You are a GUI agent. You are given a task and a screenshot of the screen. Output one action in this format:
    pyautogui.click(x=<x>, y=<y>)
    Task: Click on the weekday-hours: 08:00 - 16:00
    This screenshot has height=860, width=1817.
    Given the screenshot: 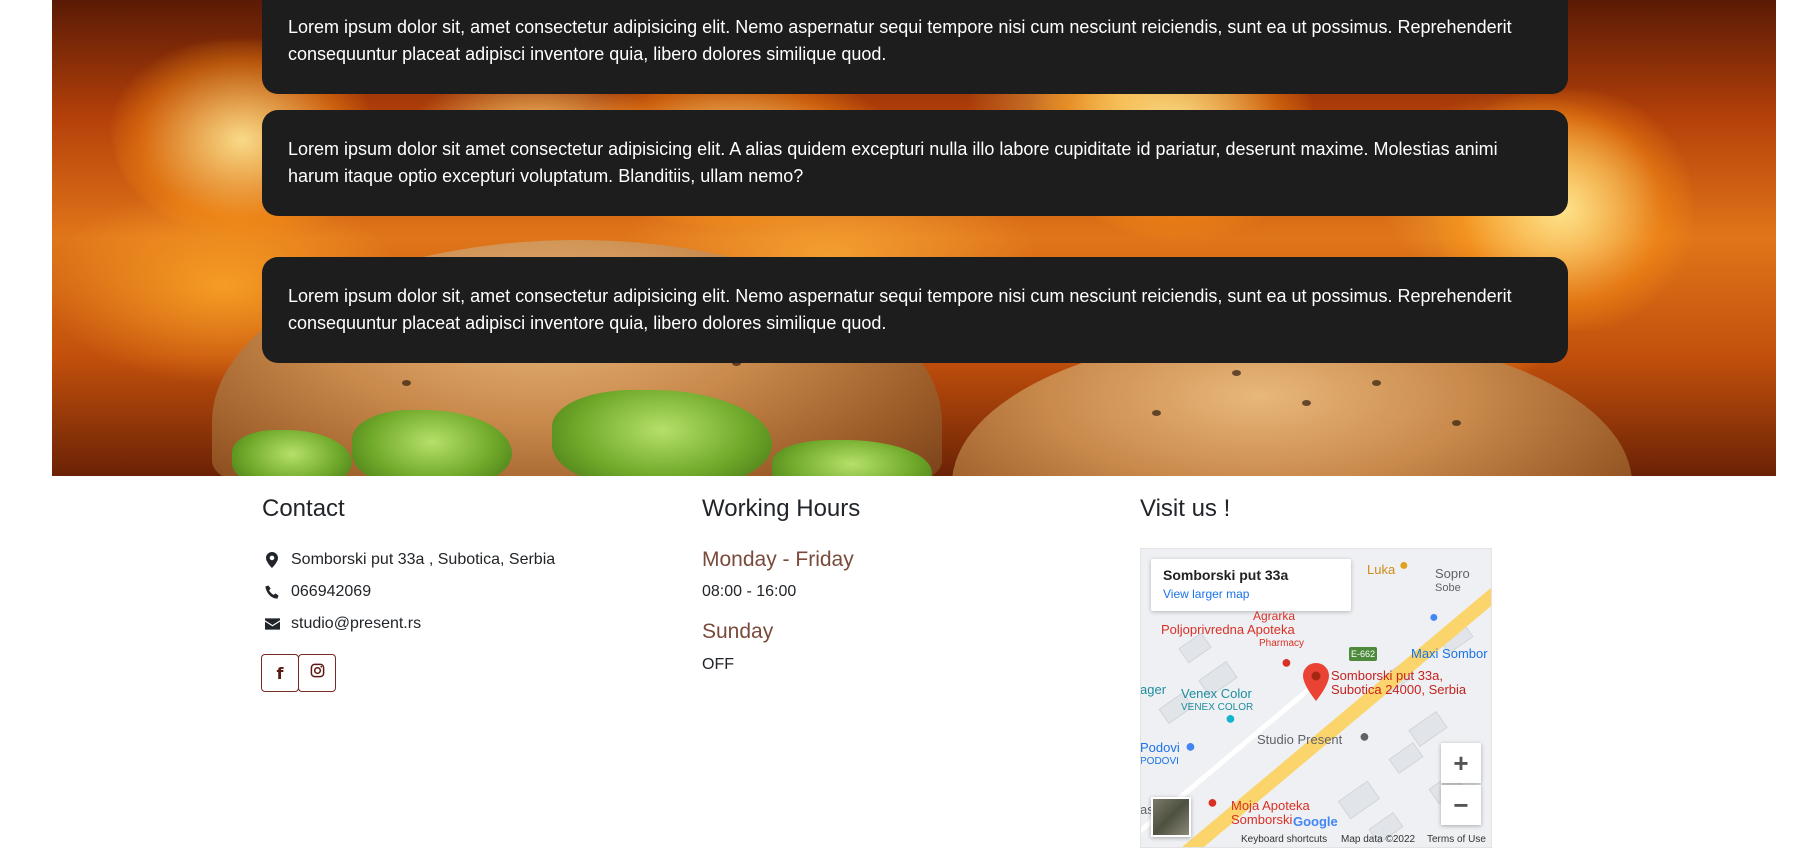 What is the action you would take?
    pyautogui.click(x=749, y=591)
    